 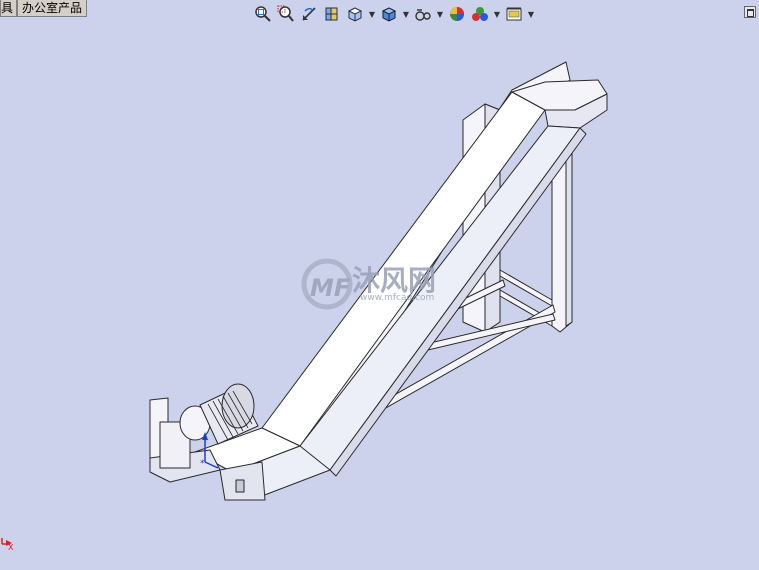 I want to click on watermark: MF 沐风网 www.mfcad.com, so click(x=368, y=284).